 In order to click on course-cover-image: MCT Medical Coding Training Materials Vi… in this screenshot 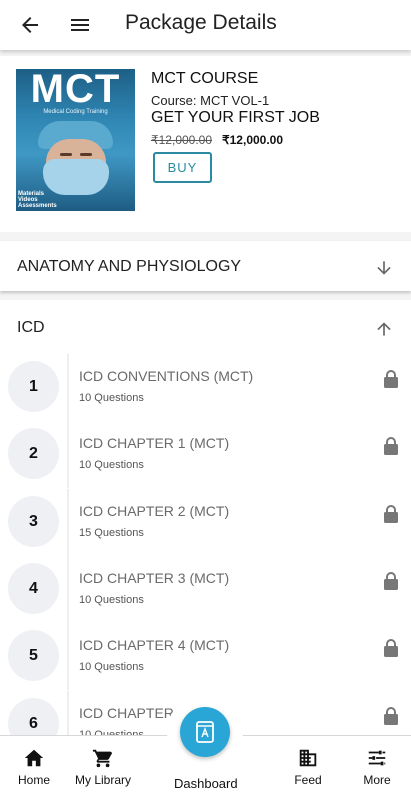, I will do `click(75, 140)`.